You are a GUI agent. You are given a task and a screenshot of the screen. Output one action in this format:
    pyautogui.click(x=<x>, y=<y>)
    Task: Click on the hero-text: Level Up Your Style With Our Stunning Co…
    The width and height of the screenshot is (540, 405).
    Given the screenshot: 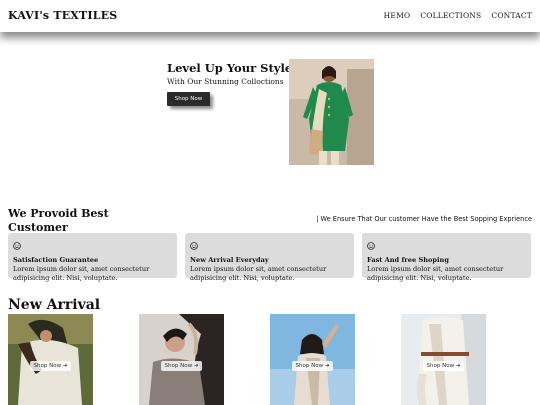 What is the action you would take?
    pyautogui.click(x=229, y=73)
    